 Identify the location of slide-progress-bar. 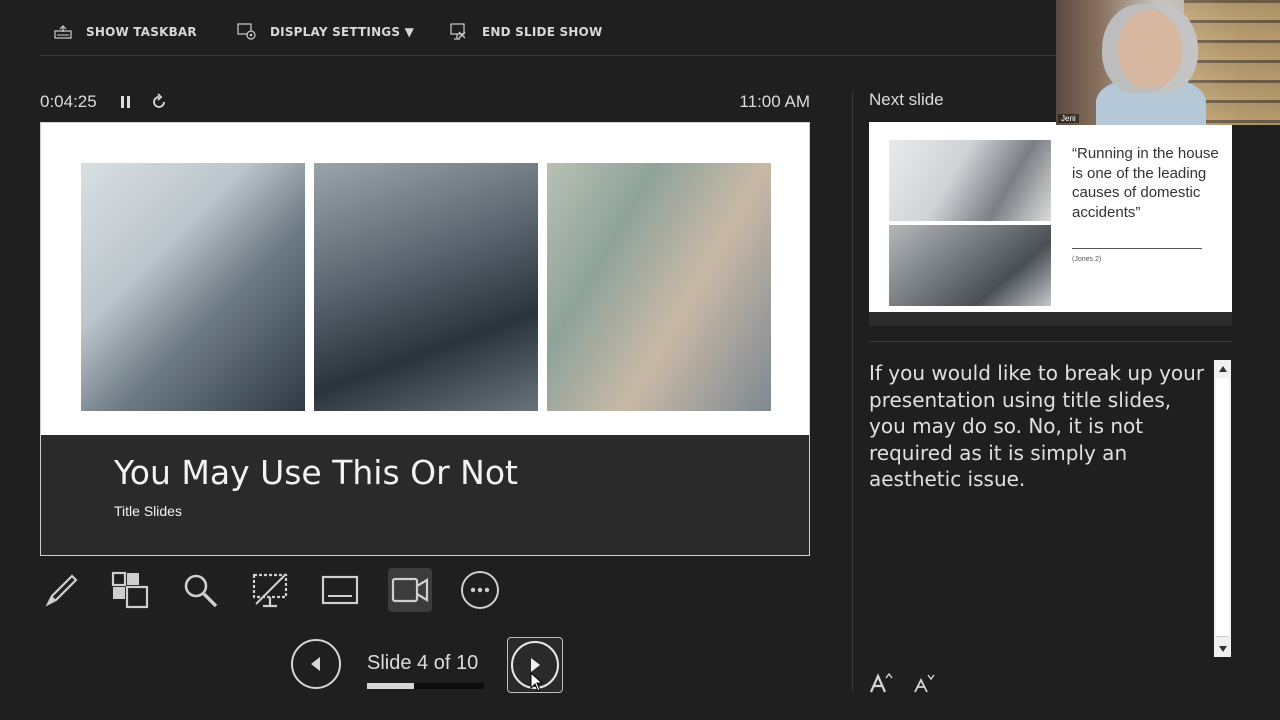
(425, 686).